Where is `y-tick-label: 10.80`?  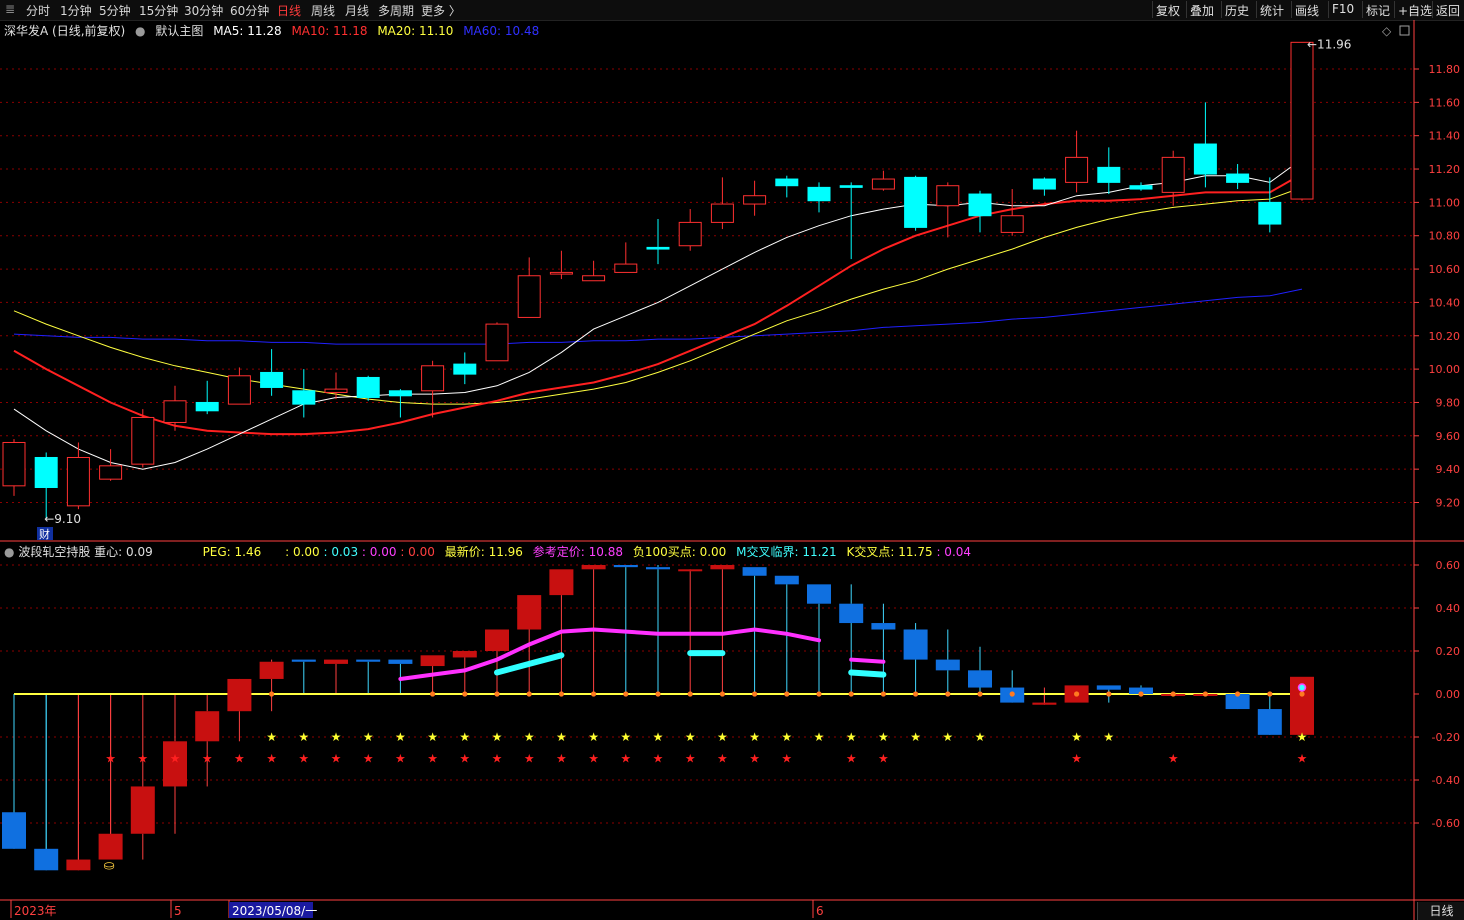
y-tick-label: 10.80 is located at coordinates (1445, 236).